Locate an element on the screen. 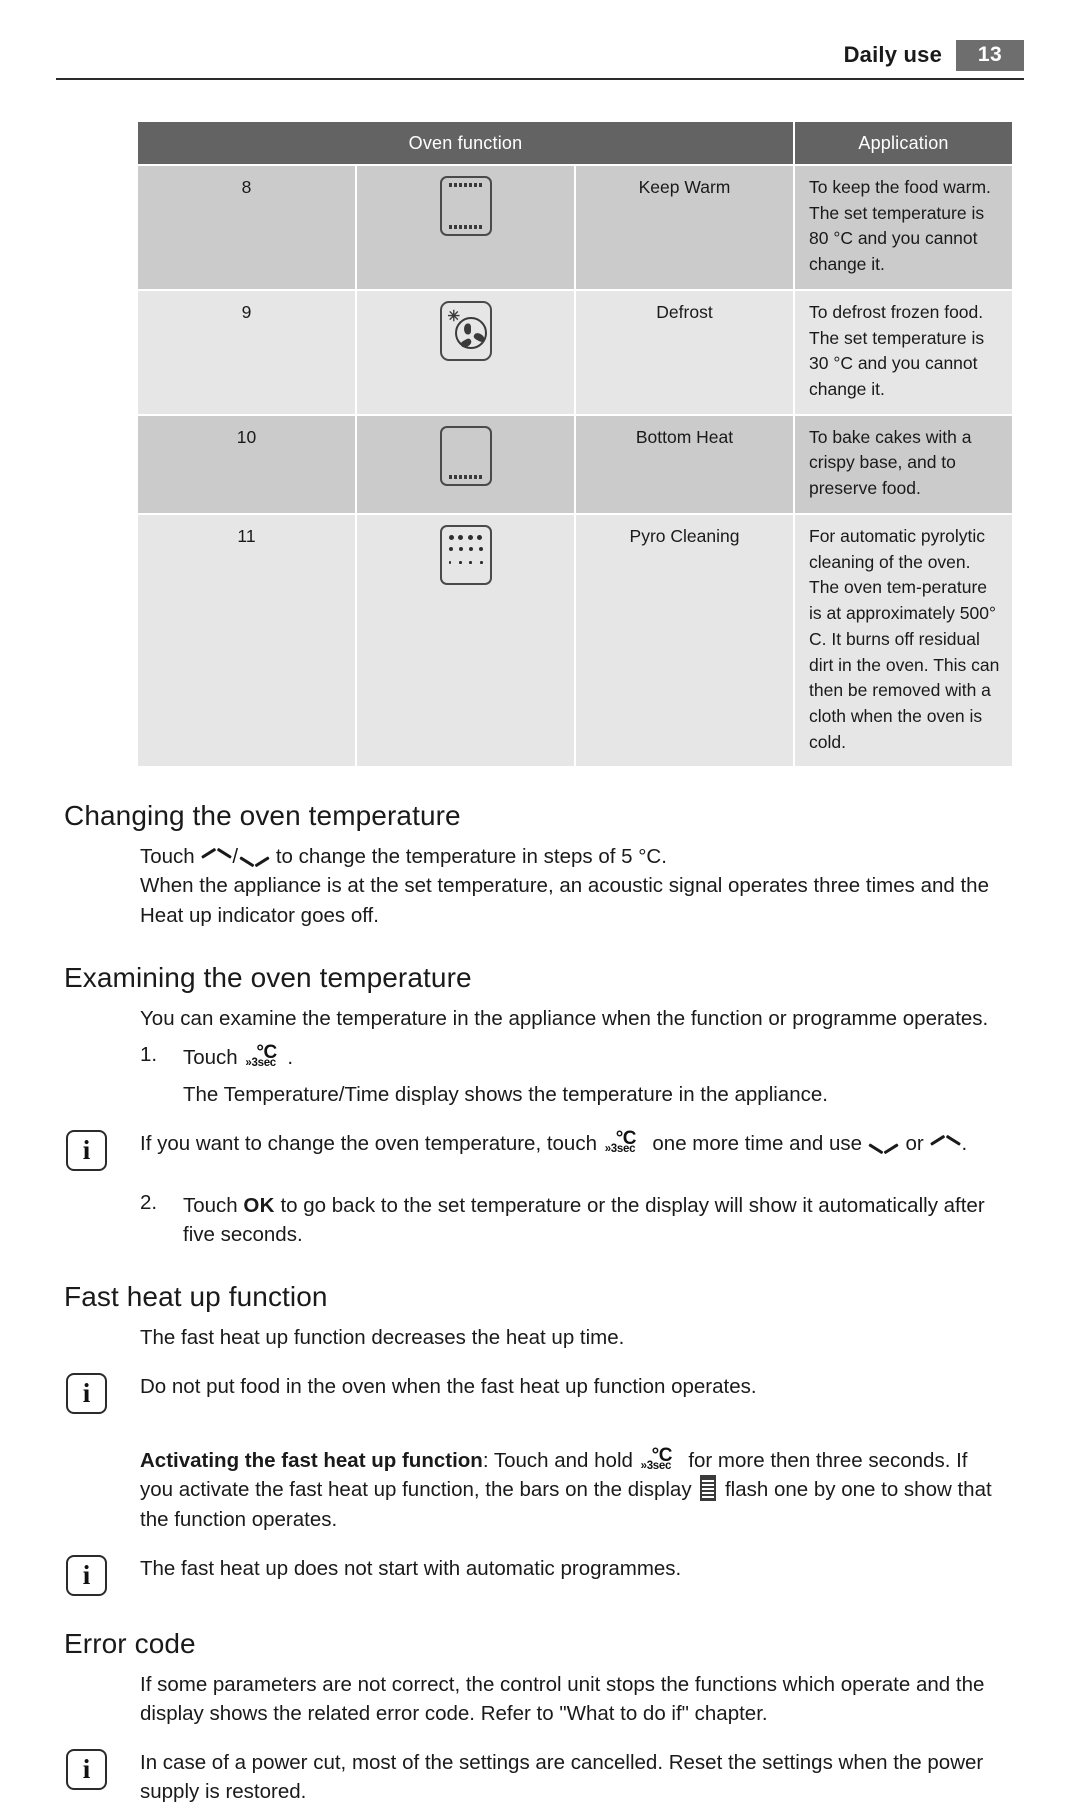  row-function-name: Pyro Cleaning is located at coordinates (684, 640).